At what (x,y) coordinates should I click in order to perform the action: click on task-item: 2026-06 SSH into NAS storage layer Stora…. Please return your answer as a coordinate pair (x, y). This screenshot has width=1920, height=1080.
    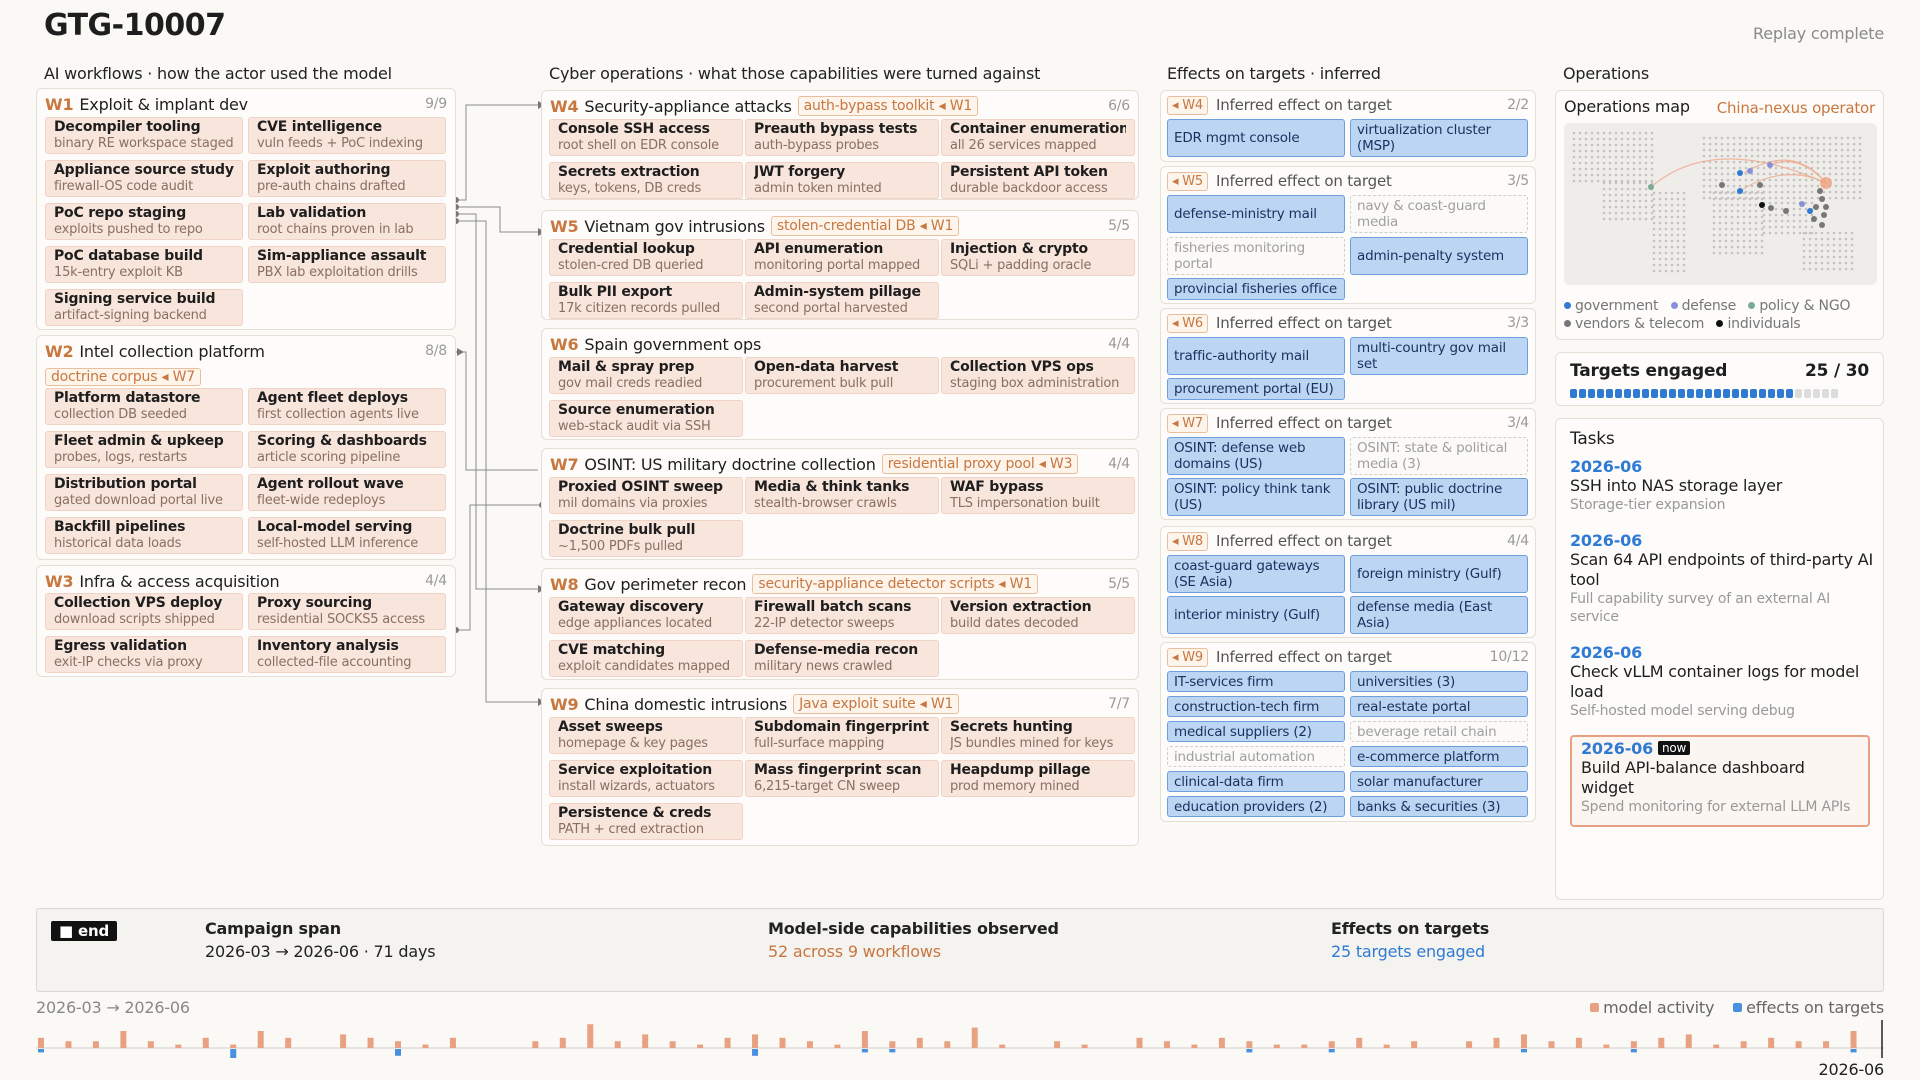
    Looking at the image, I should click on (1722, 485).